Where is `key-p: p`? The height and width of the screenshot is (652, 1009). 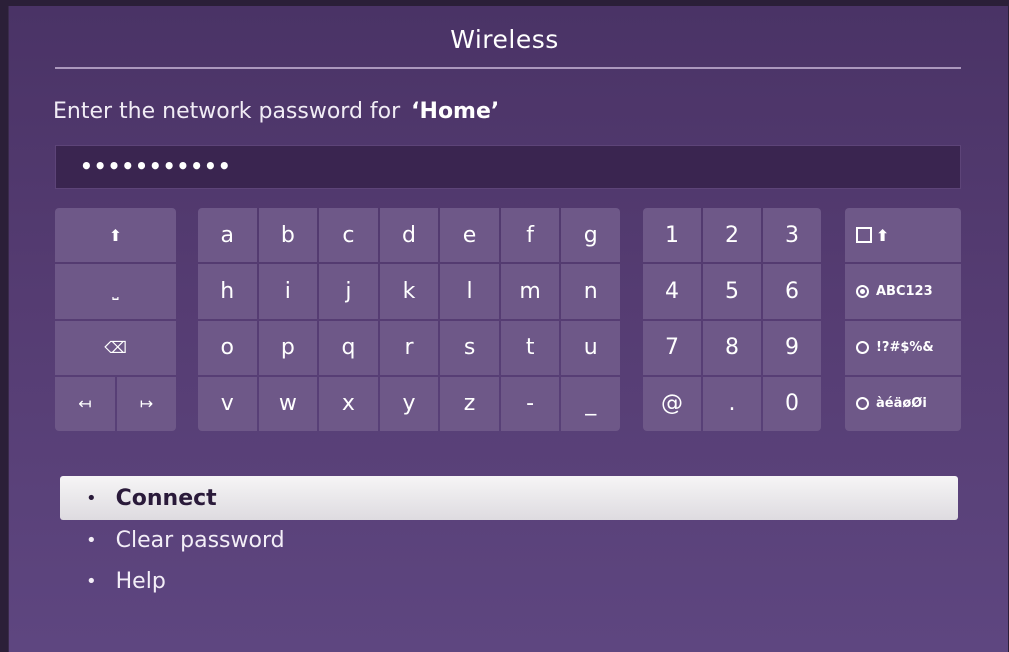 key-p: p is located at coordinates (288, 347).